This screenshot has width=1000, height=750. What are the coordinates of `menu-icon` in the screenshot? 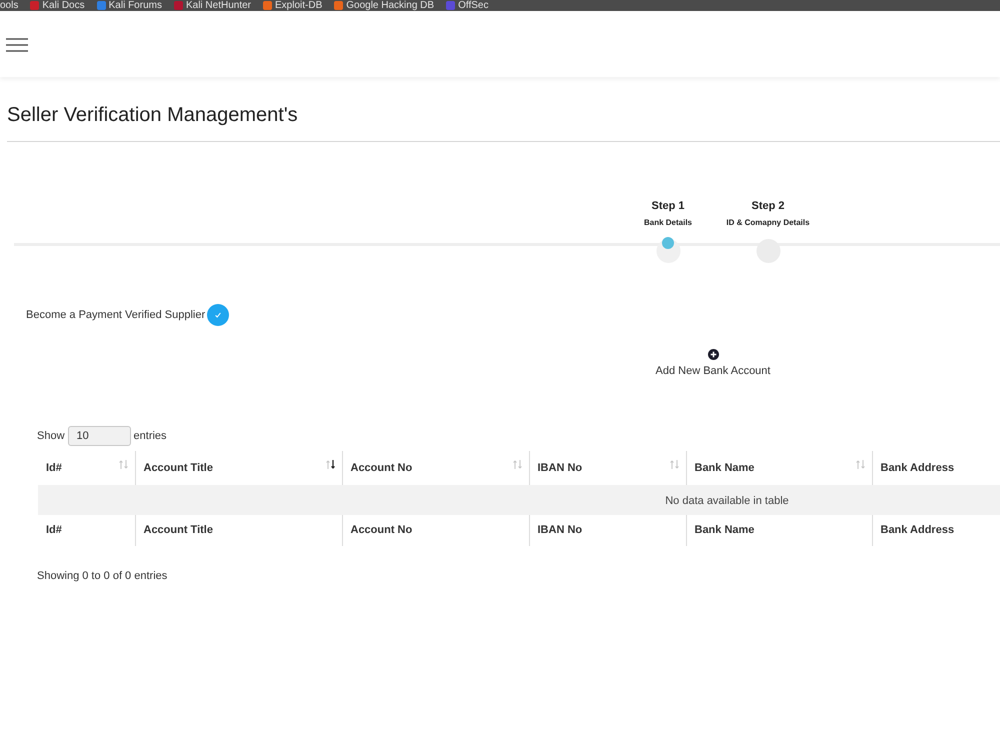 It's located at (17, 45).